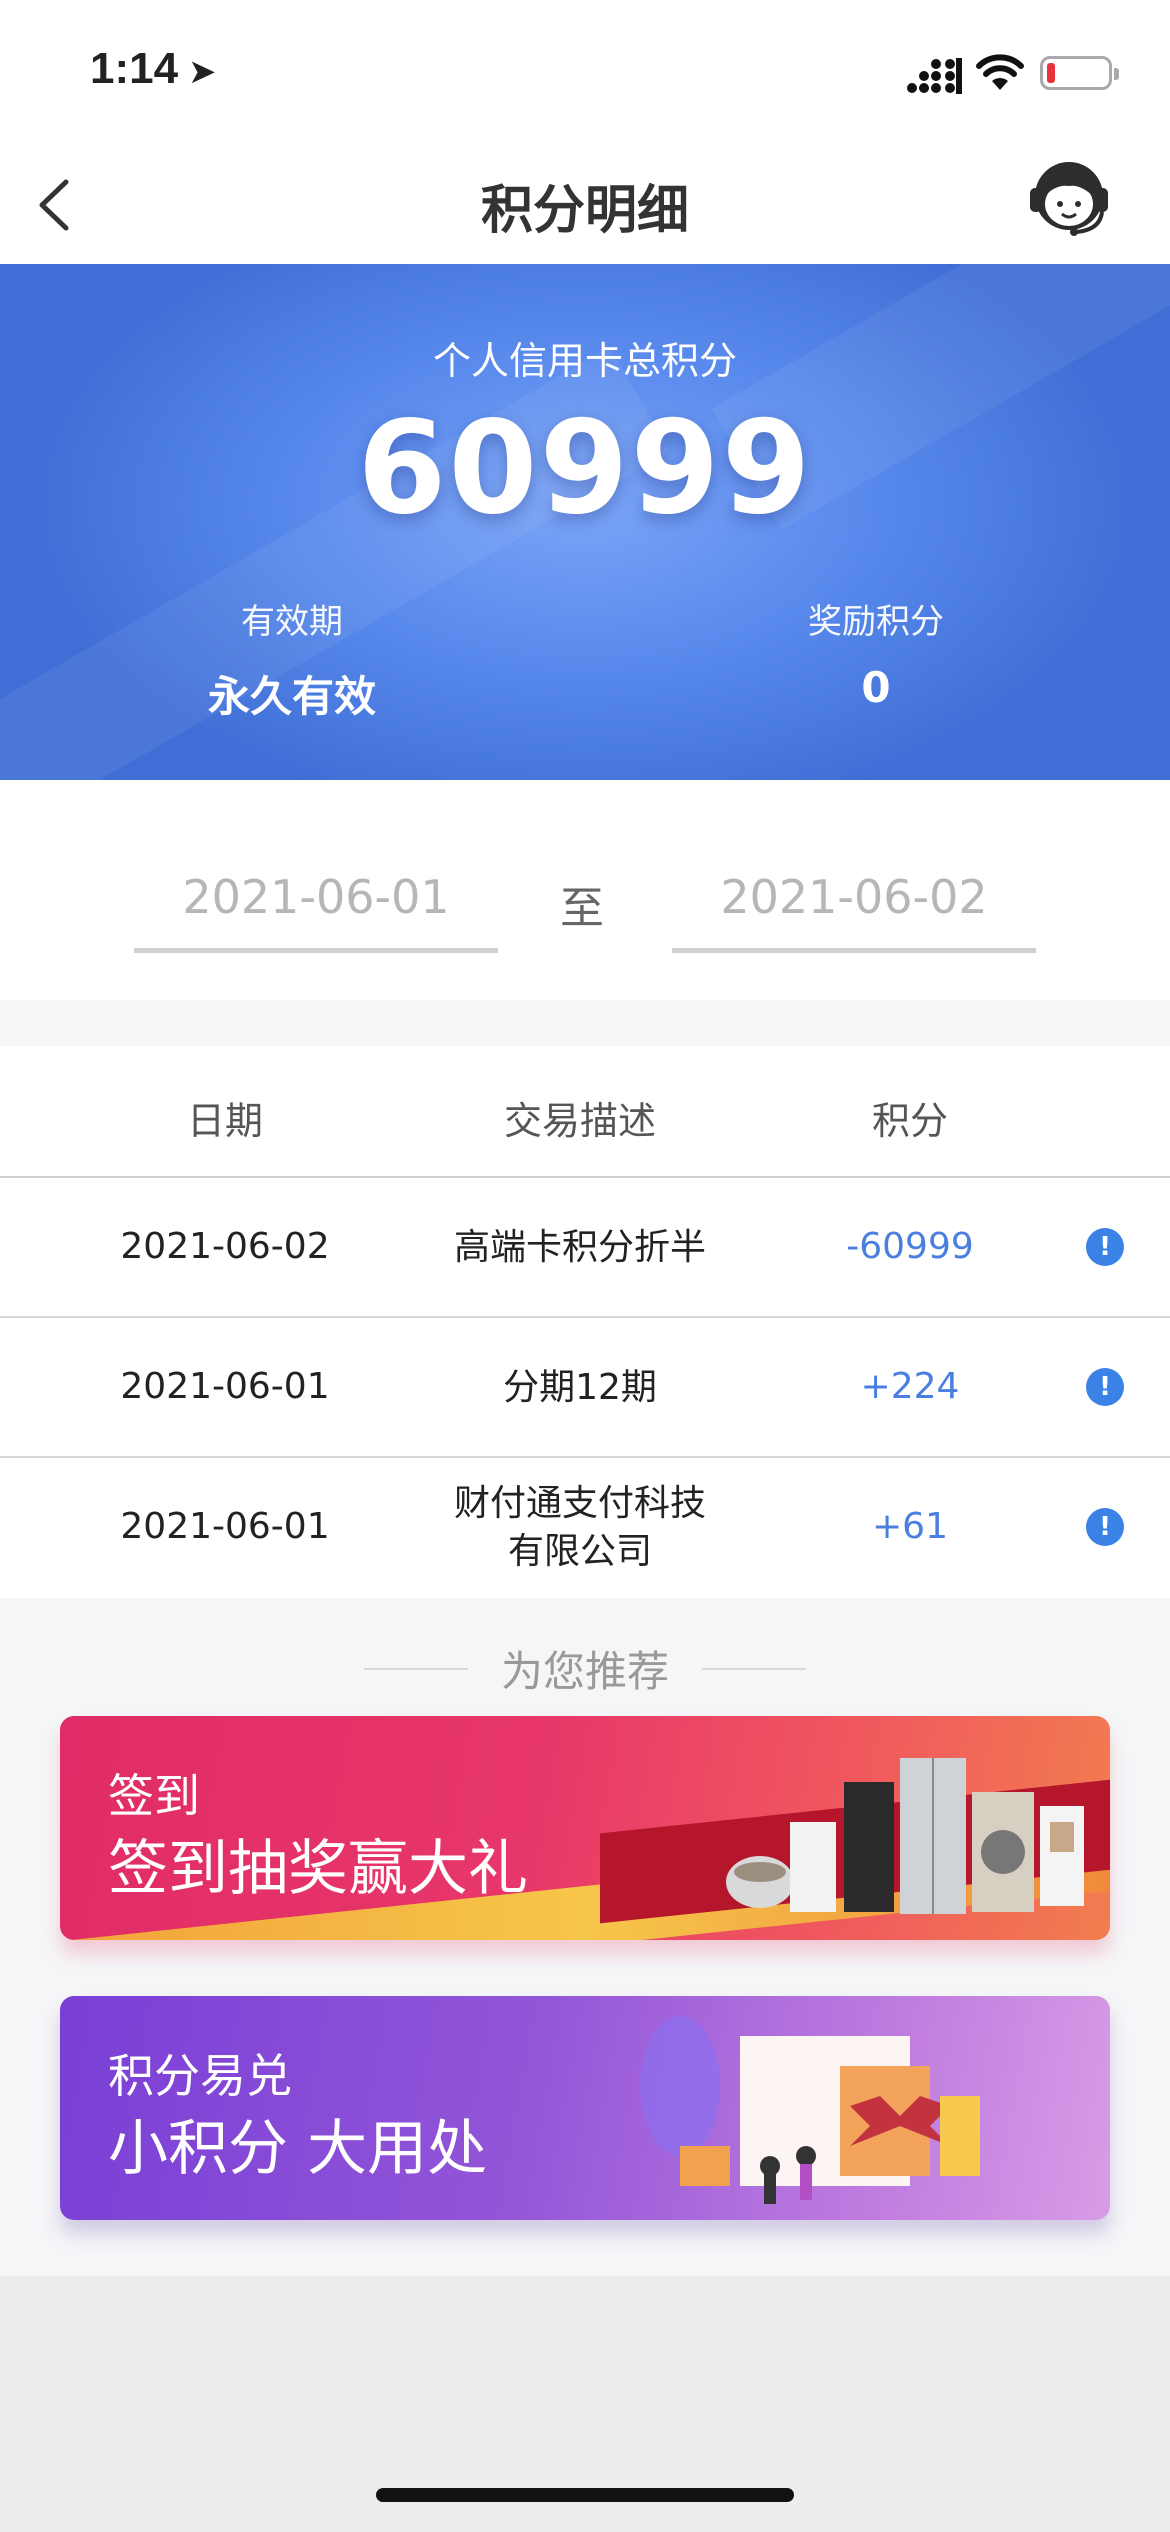 The height and width of the screenshot is (2532, 1170). What do you see at coordinates (1079, 73) in the screenshot?
I see `battery-icon` at bounding box center [1079, 73].